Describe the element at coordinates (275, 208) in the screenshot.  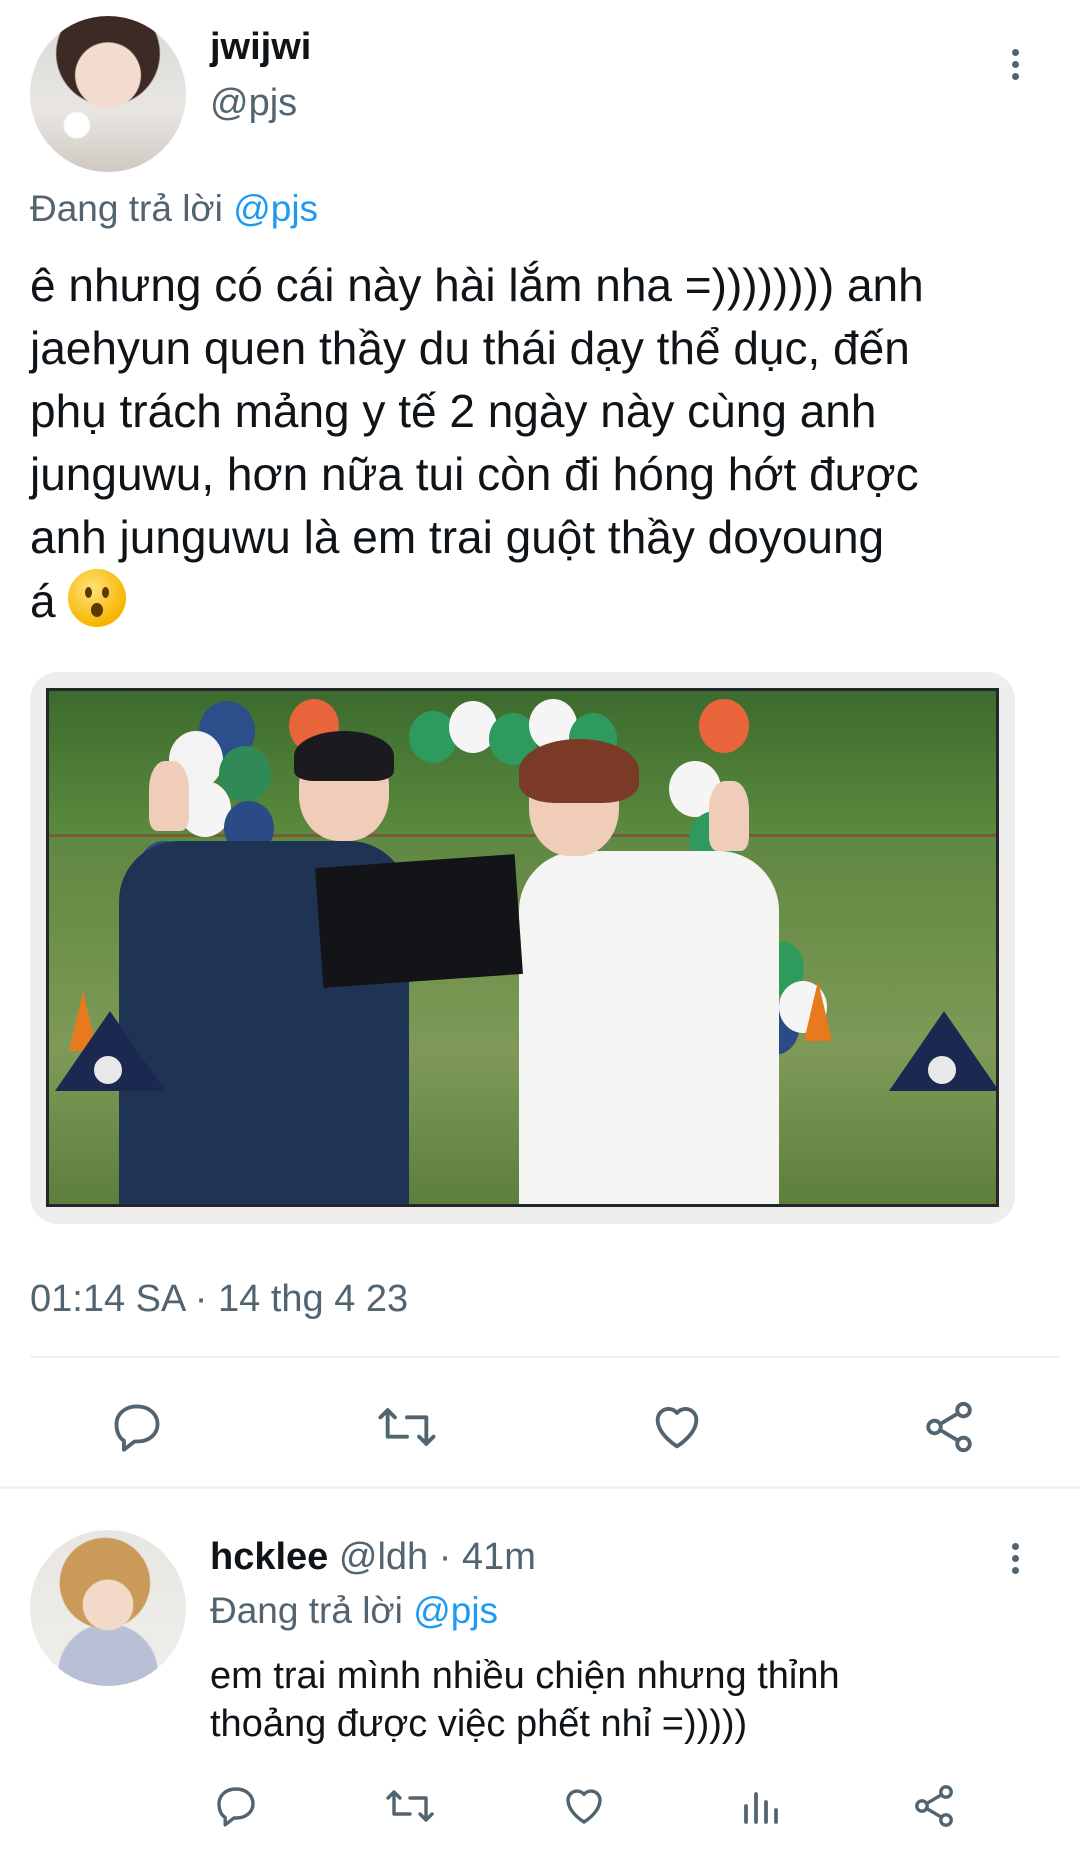
I see `replying-to-handle: @pjs` at that location.